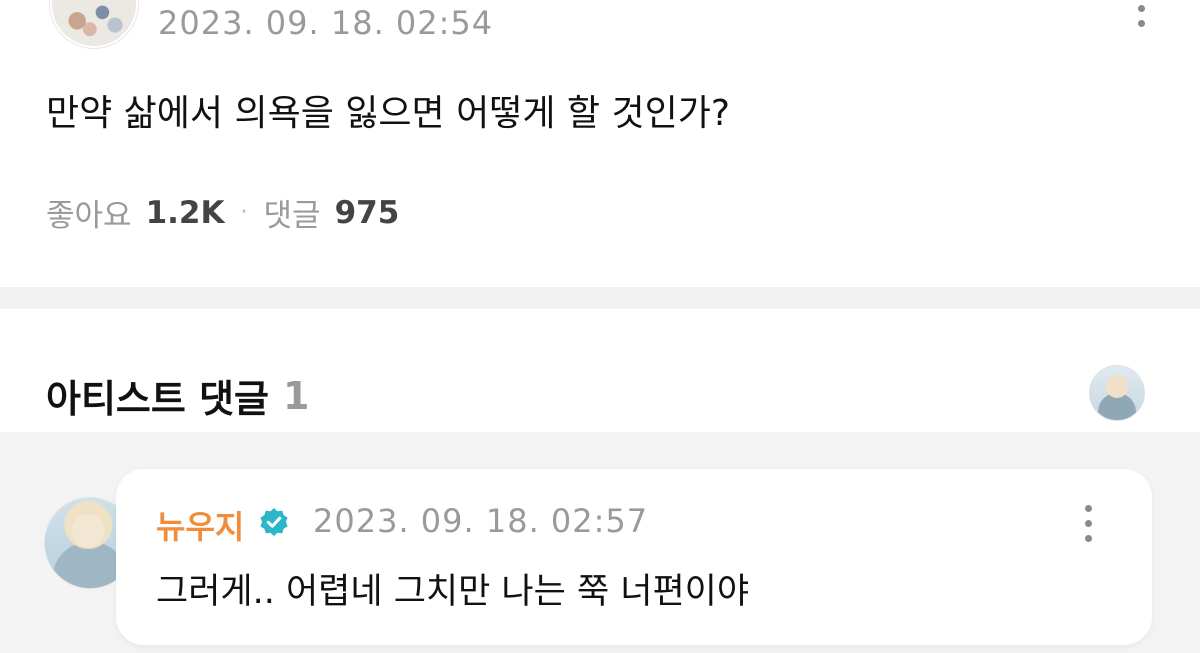 This screenshot has width=1200, height=653. I want to click on comment-text: 그러게.. 어렵네 그치만 나는 쭉 너편이야, so click(453, 592).